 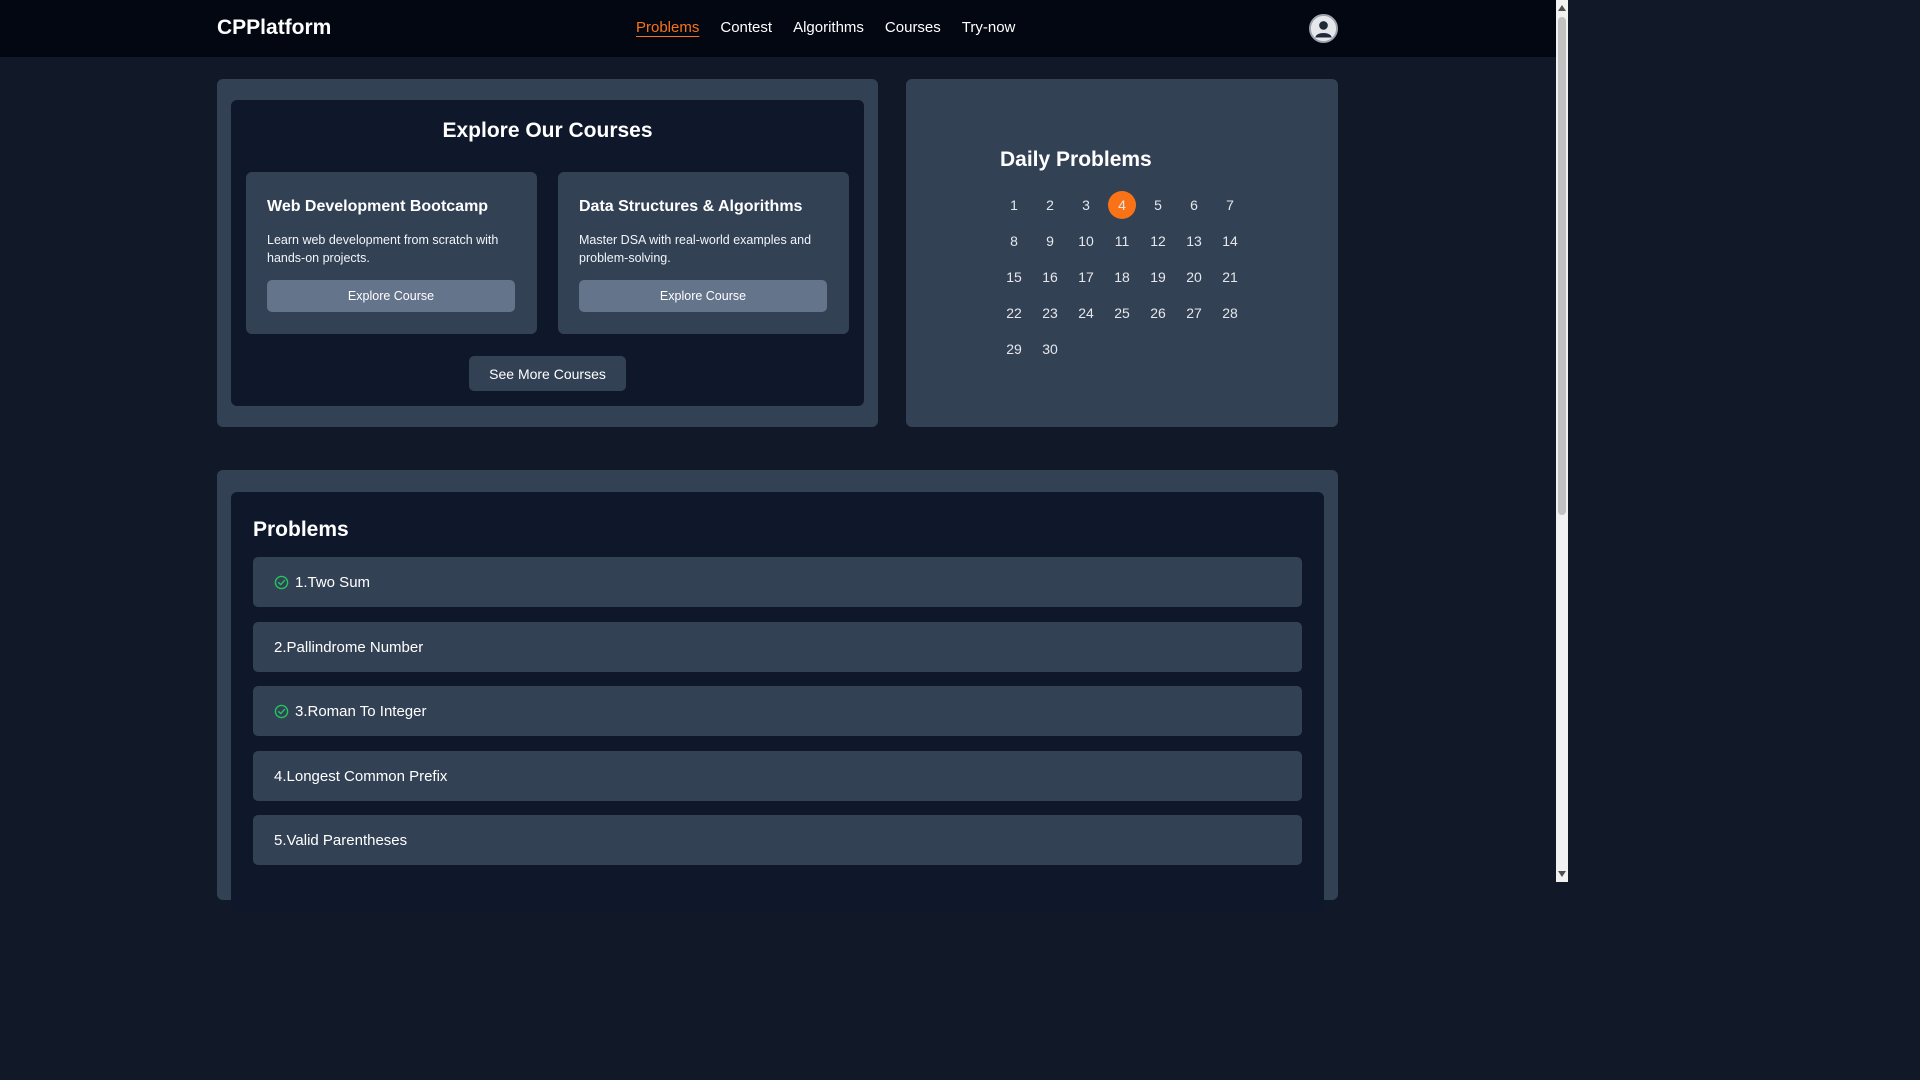 I want to click on calendar-day-6: 6, so click(x=1194, y=205).